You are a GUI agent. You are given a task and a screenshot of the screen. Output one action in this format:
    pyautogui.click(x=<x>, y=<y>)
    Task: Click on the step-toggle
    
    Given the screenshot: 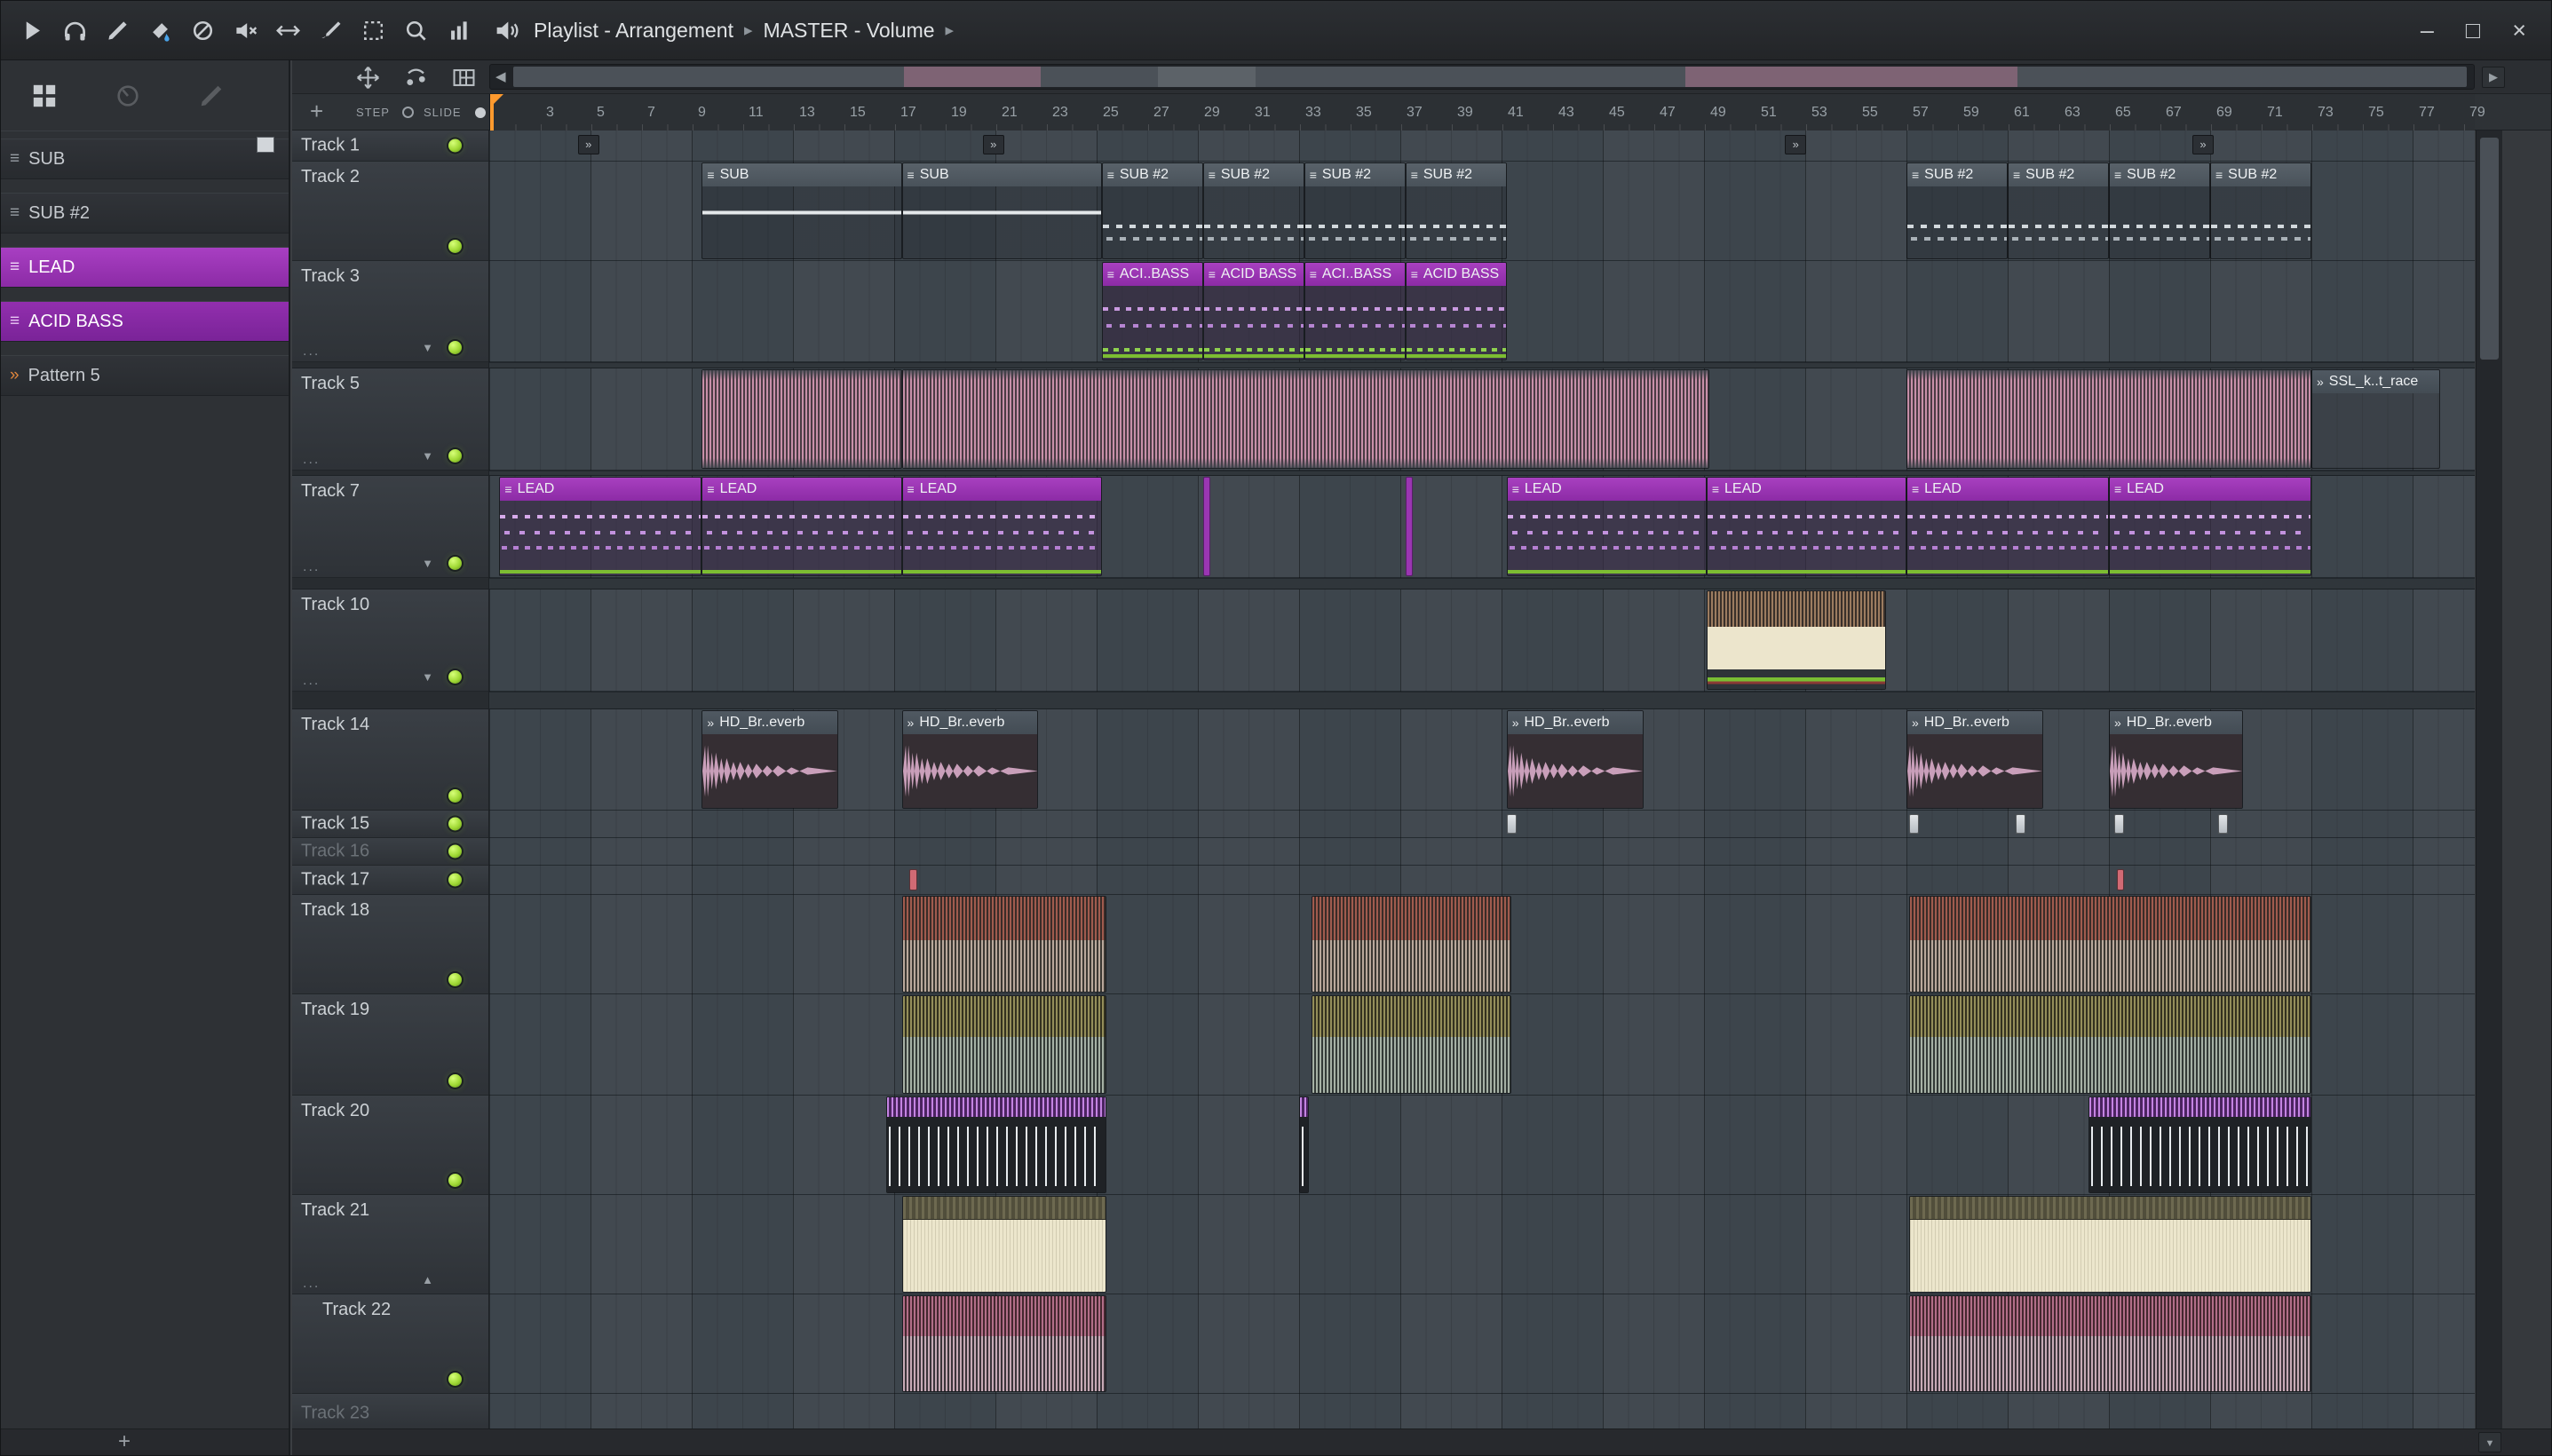 What is the action you would take?
    pyautogui.click(x=408, y=112)
    